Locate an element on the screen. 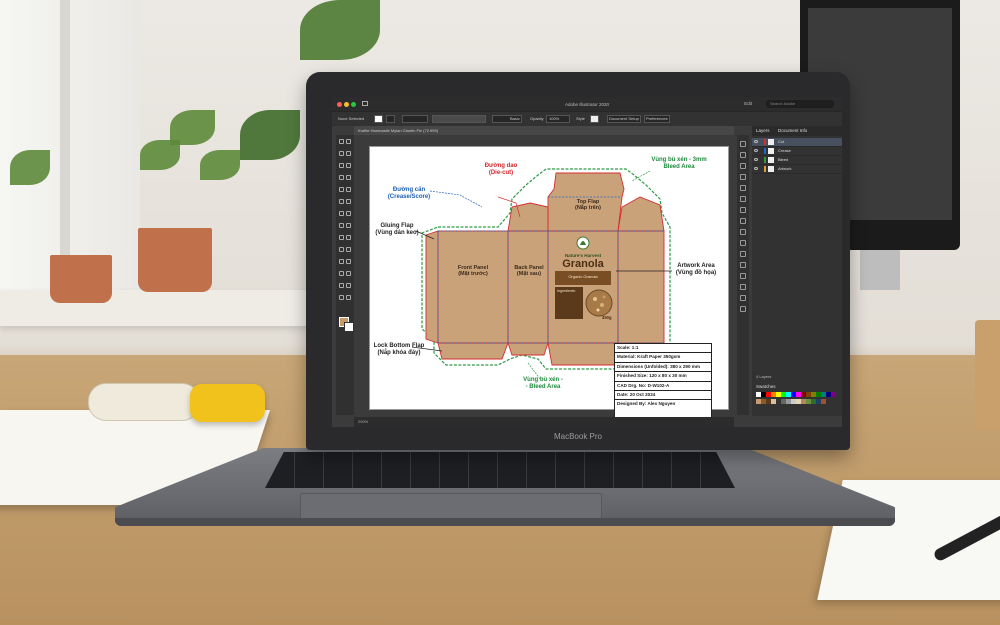 This screenshot has width=1000, height=625. tab-document-info: Document Info is located at coordinates (792, 130).